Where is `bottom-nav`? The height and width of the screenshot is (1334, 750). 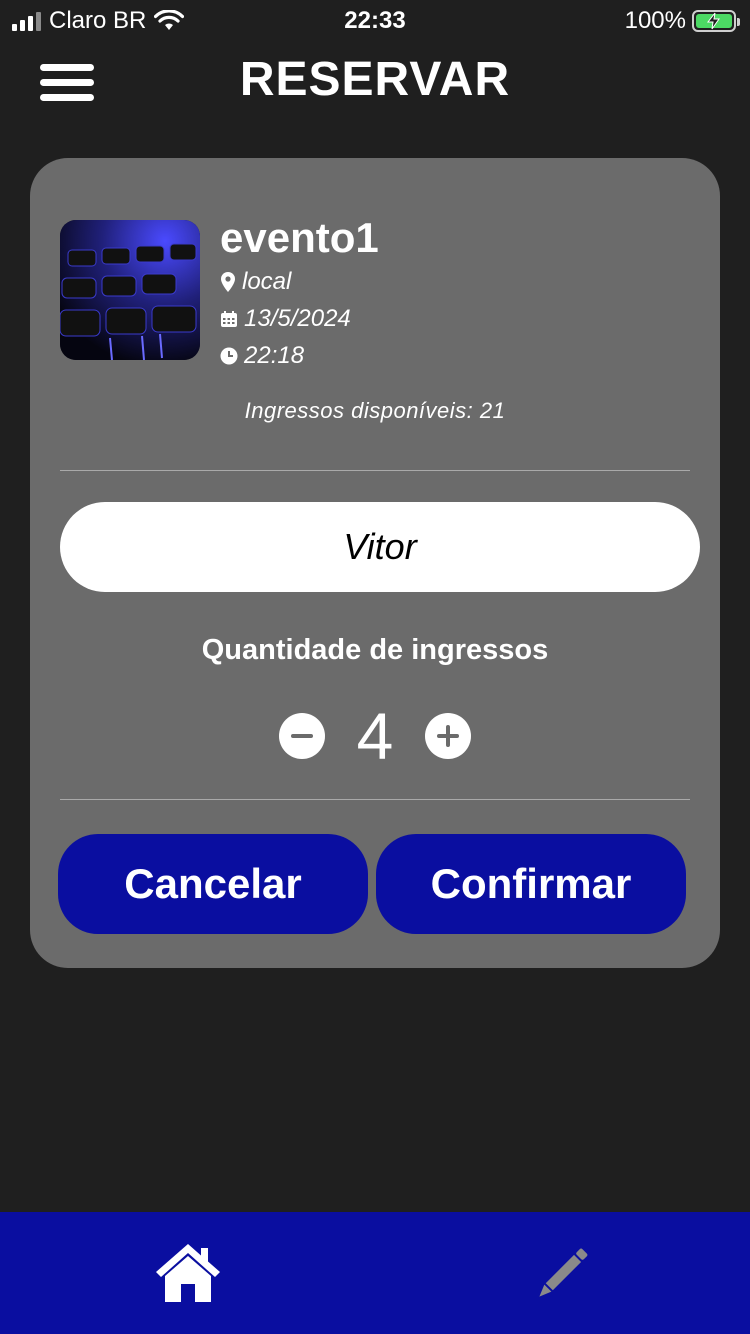
bottom-nav is located at coordinates (375, 1273).